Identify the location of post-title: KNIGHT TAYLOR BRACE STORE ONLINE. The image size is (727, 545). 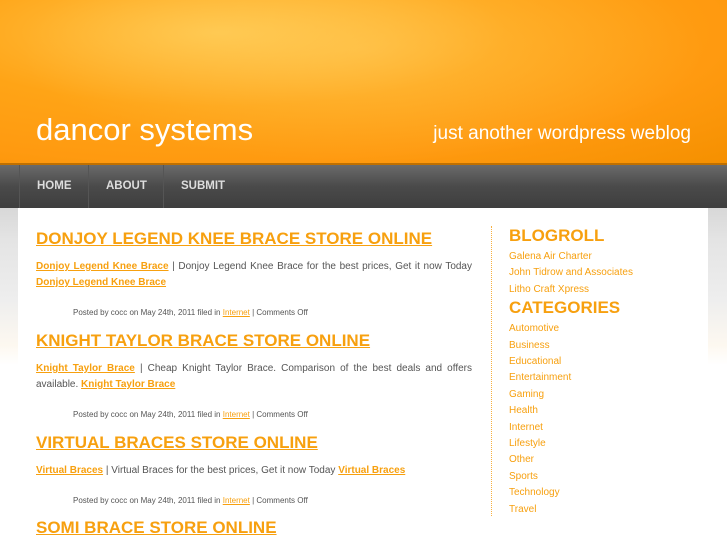
(254, 341).